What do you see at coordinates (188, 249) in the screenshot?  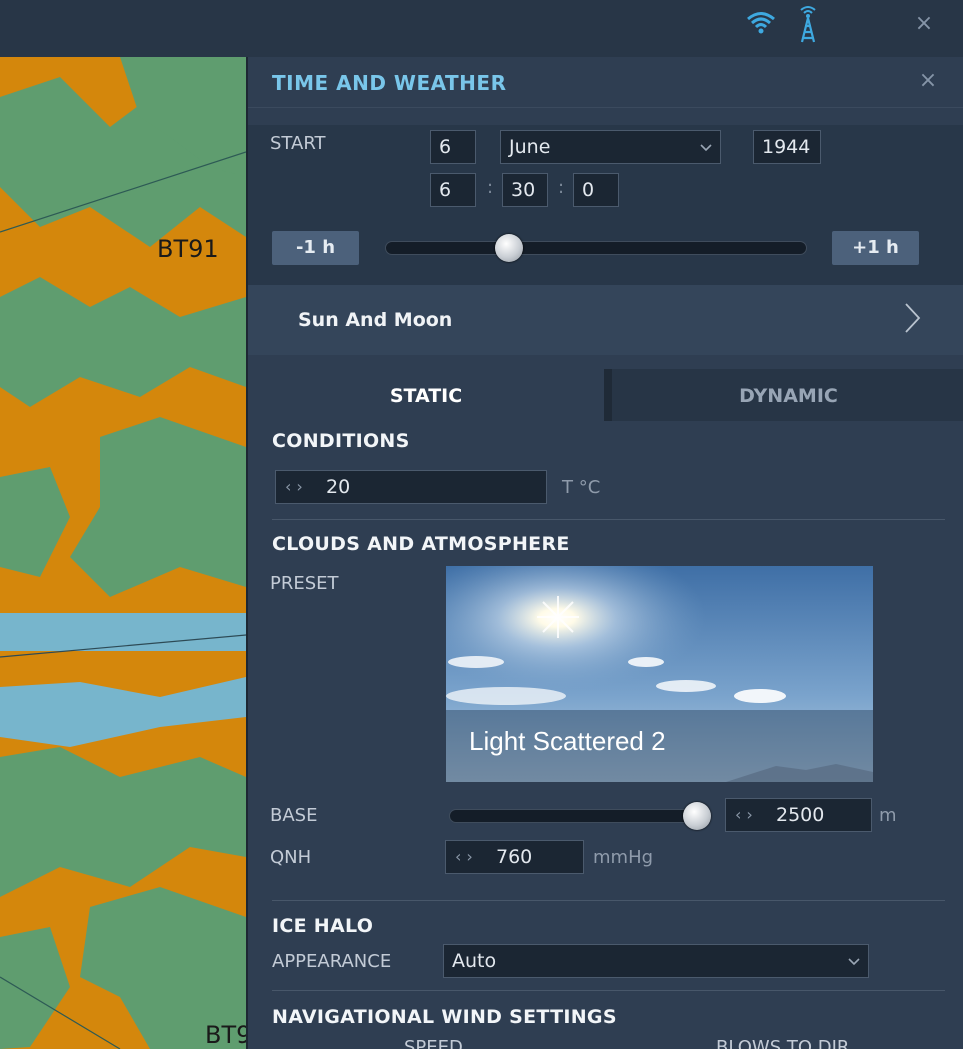 I see `map-grid-label: BT91` at bounding box center [188, 249].